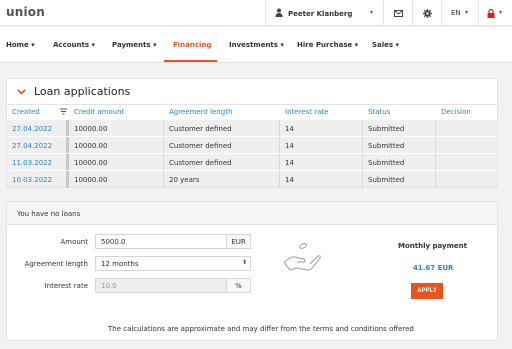 The height and width of the screenshot is (349, 512). I want to click on column-header-interest-rate: Interest rate, so click(306, 112).